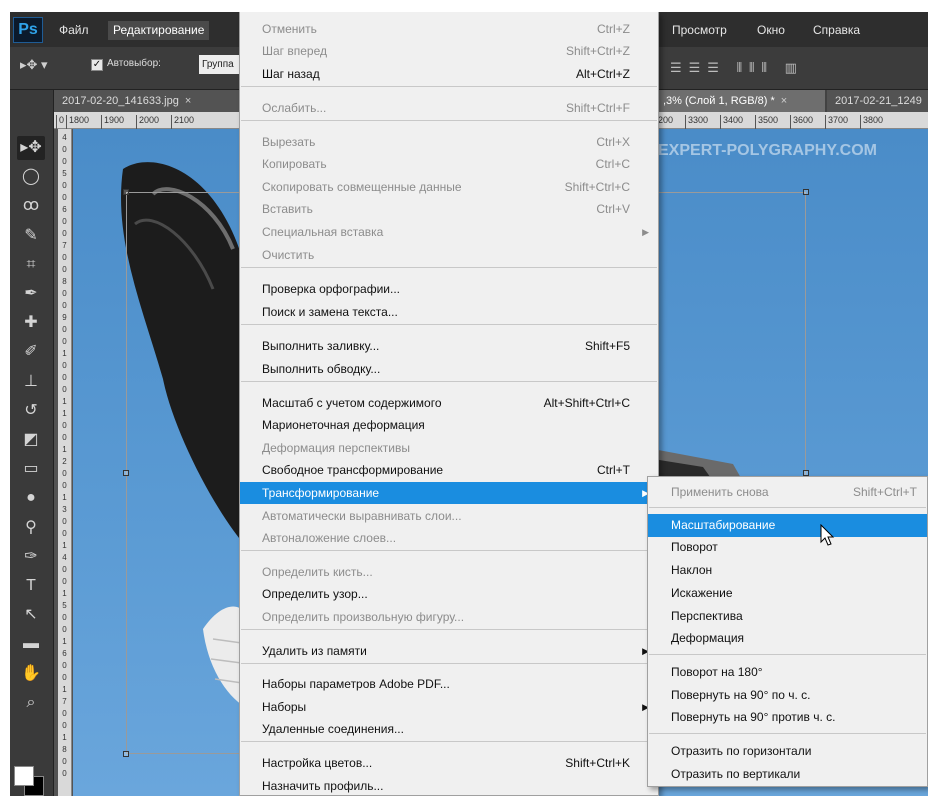 This screenshot has width=928, height=796. I want to click on brush-icon: ✐, so click(31, 352).